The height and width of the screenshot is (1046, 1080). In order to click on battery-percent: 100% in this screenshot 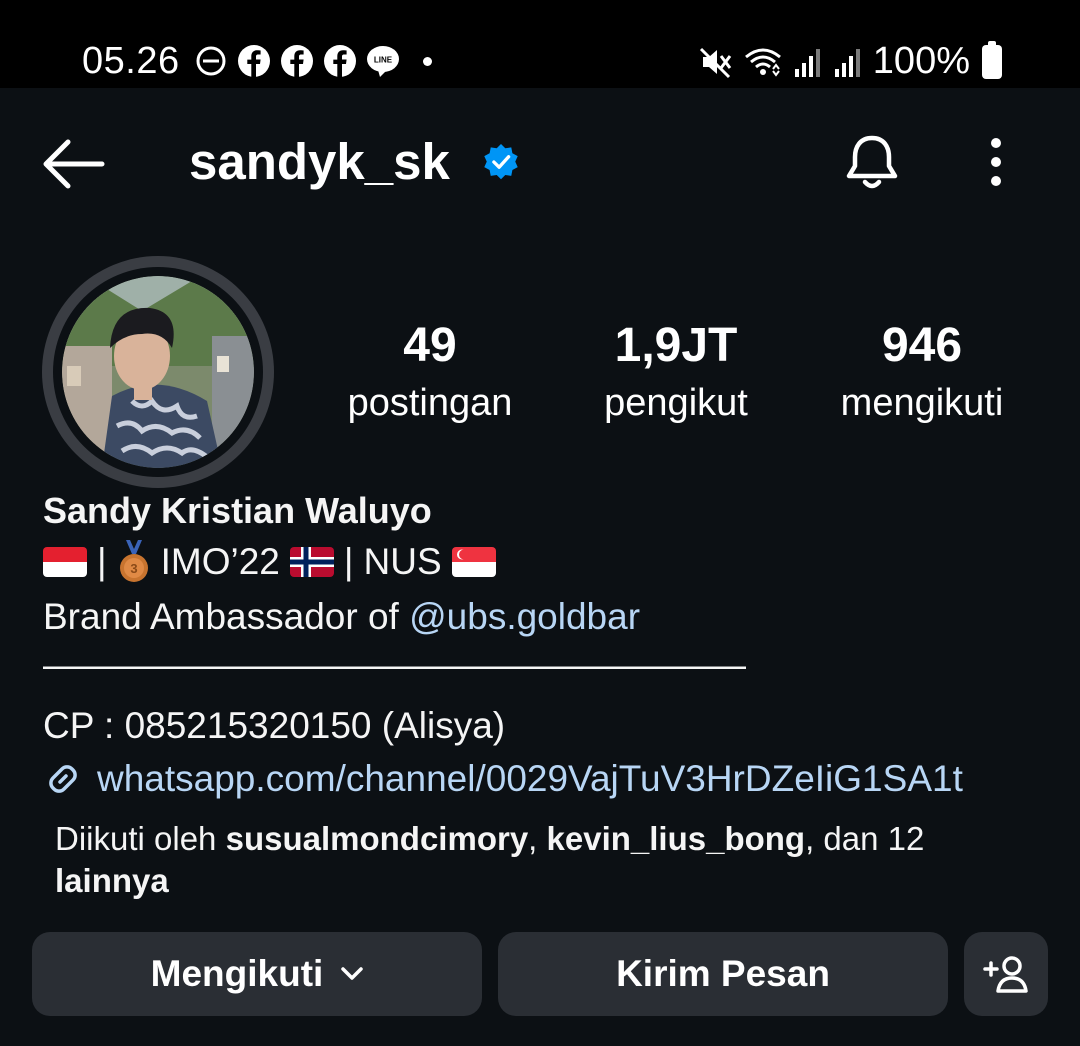, I will do `click(921, 61)`.